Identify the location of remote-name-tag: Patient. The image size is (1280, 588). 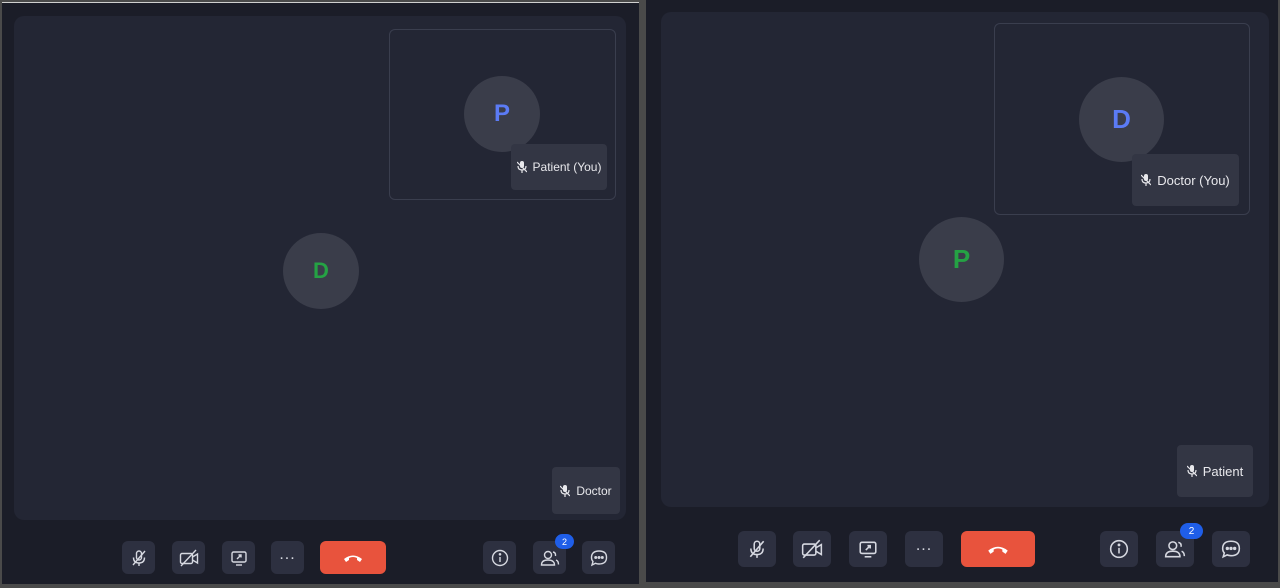
(1215, 471).